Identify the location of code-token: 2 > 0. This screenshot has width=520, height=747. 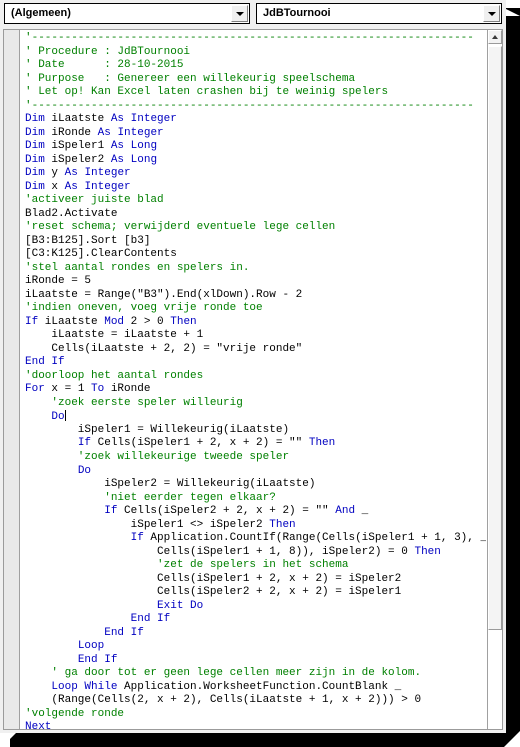
(147, 321).